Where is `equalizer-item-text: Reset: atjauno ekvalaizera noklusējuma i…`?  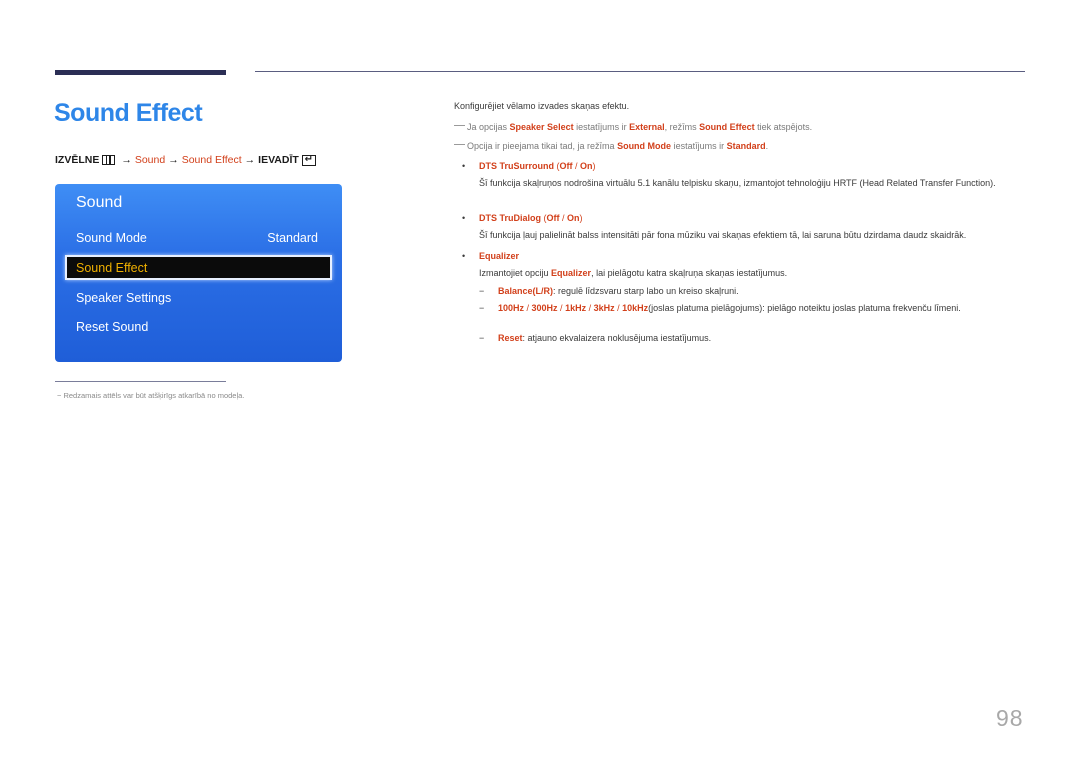
equalizer-item-text: Reset: atjauno ekvalaizera noklusējuma i… is located at coordinates (604, 339).